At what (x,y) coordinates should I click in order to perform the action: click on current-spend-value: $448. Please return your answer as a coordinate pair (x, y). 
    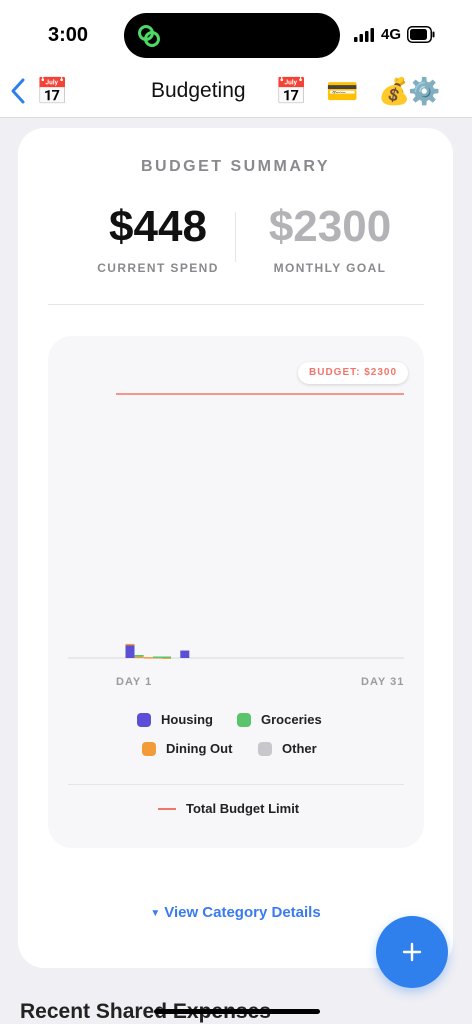
    Looking at the image, I should click on (158, 226).